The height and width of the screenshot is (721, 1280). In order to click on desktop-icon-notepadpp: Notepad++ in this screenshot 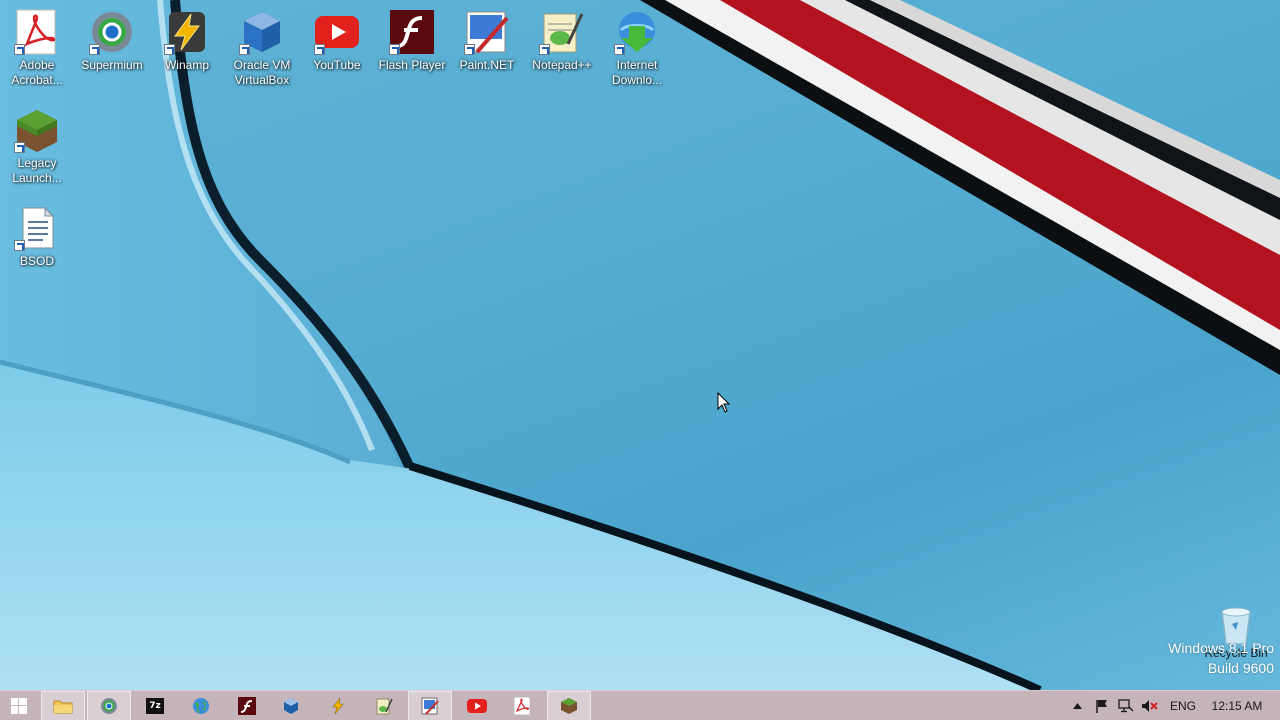, I will do `click(562, 36)`.